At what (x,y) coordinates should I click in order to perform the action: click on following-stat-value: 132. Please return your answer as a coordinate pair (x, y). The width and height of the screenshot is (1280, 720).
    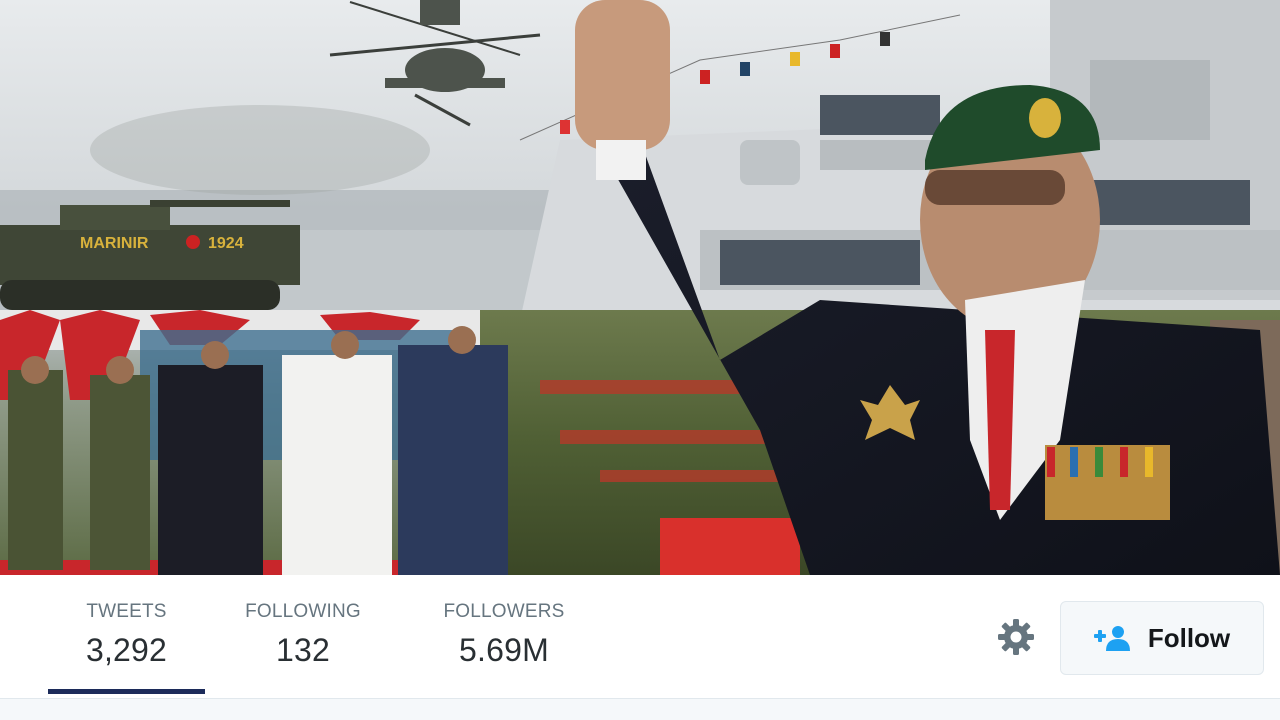
    Looking at the image, I should click on (303, 650).